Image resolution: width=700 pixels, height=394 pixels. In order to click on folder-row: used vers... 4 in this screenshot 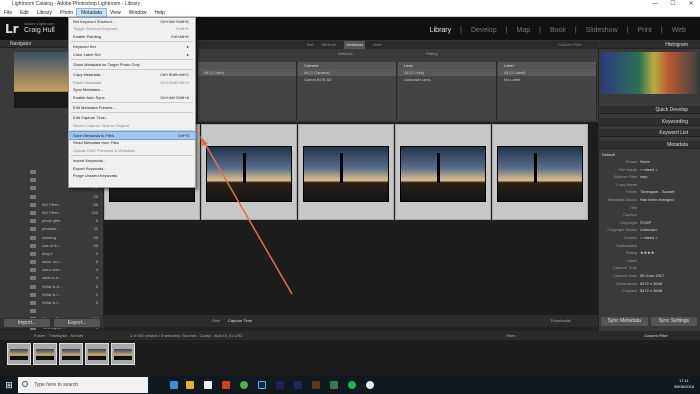, I will do `click(58, 270)`.